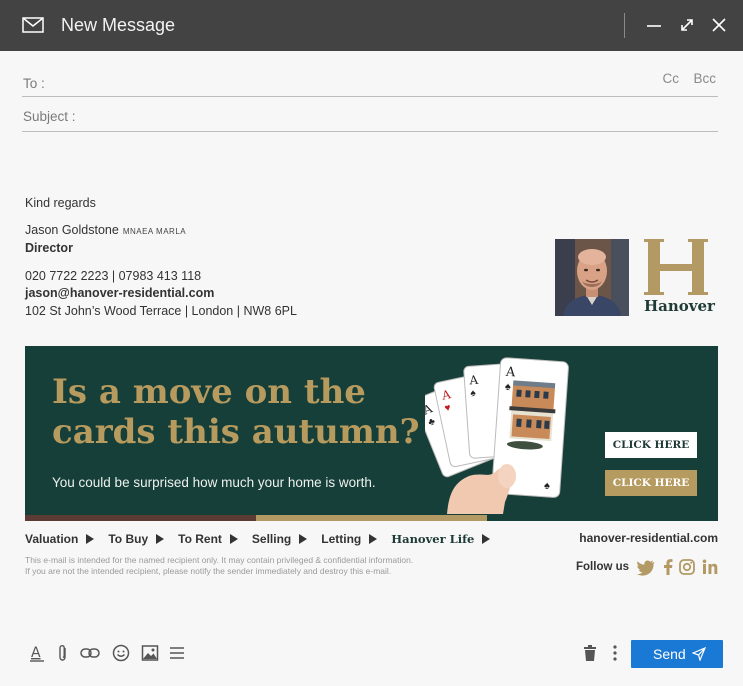  What do you see at coordinates (592, 277) in the screenshot?
I see `profile-photo` at bounding box center [592, 277].